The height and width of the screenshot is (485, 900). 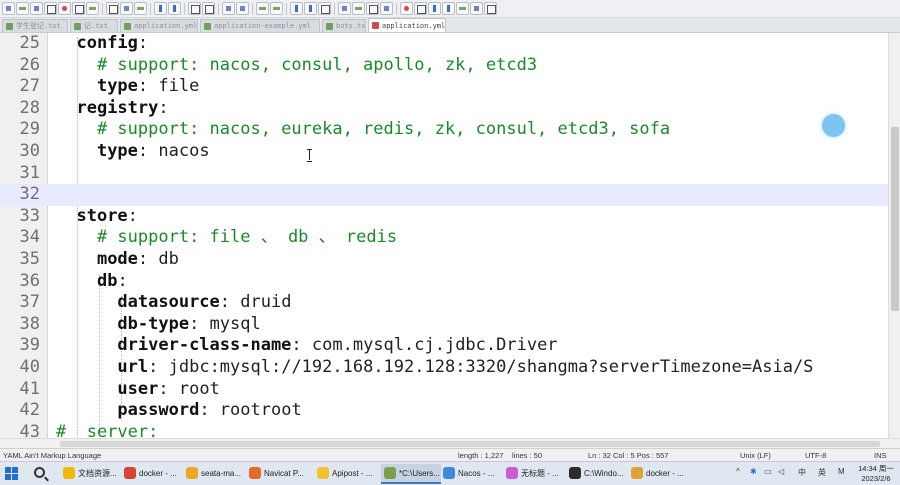 I want to click on doc-map-icon, so click(x=358, y=8).